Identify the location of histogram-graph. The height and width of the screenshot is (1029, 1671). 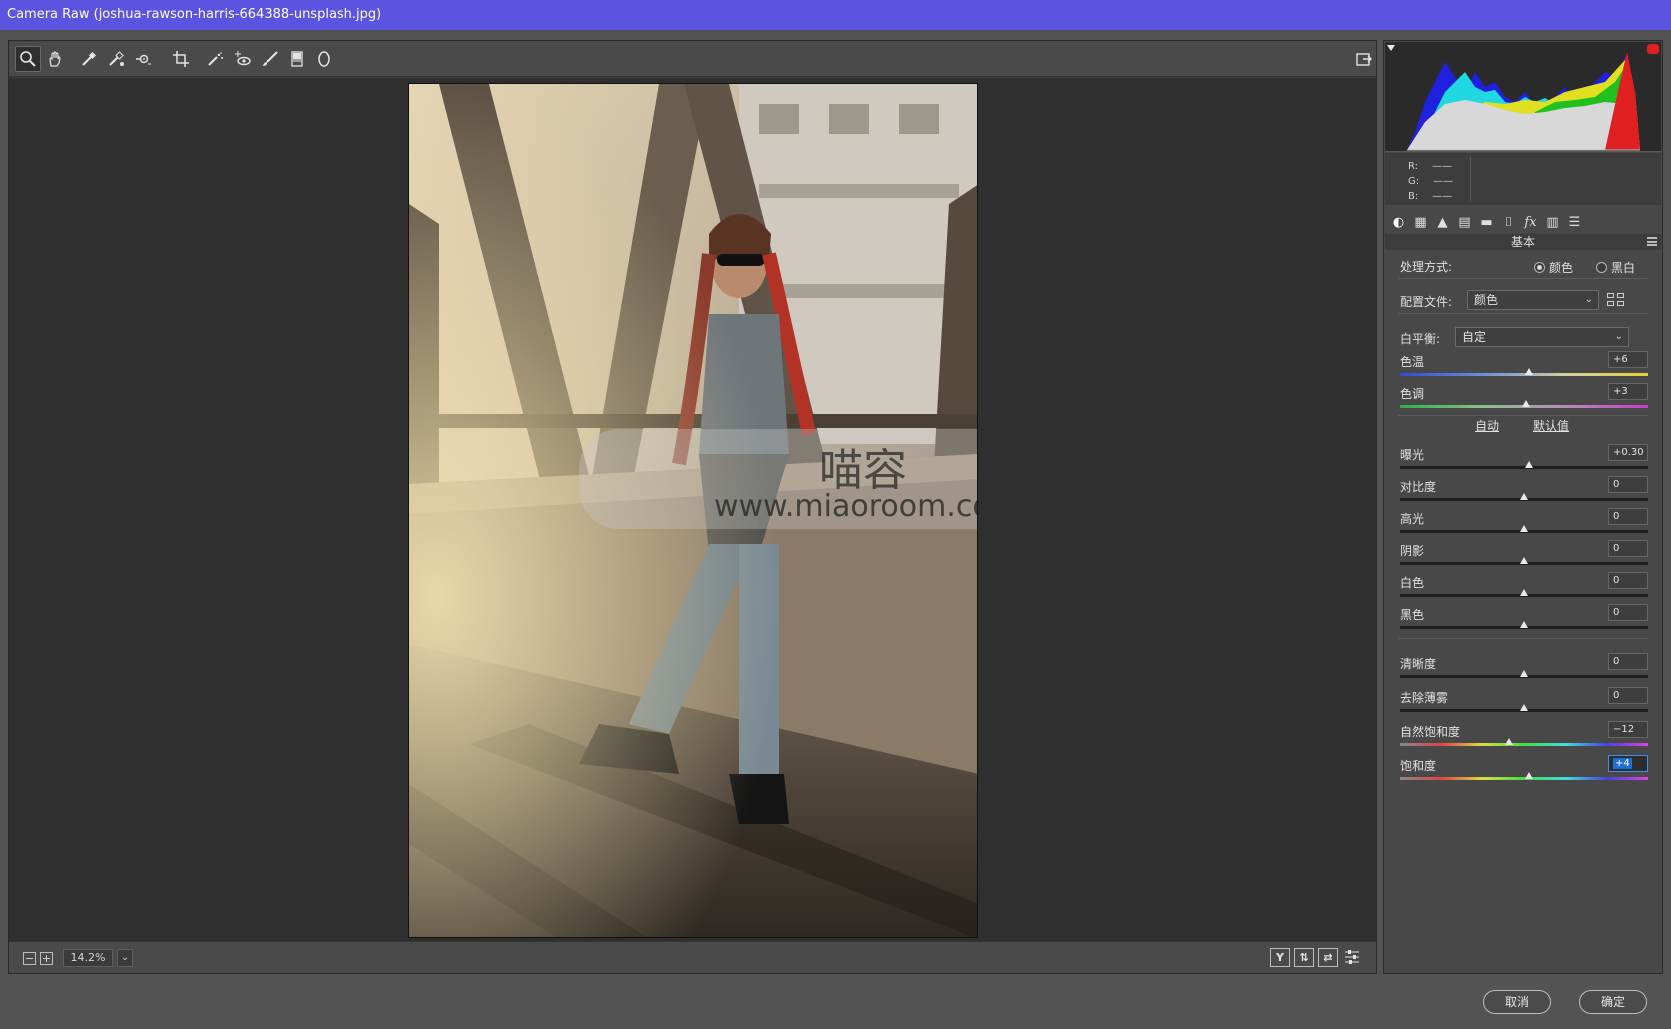
(1523, 97).